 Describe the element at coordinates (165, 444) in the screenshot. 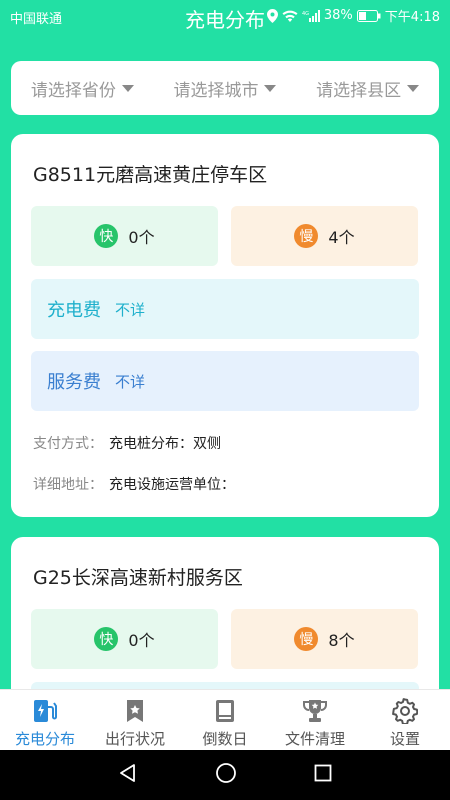

I see `pile-distribution: 充电桩分布：双侧` at that location.